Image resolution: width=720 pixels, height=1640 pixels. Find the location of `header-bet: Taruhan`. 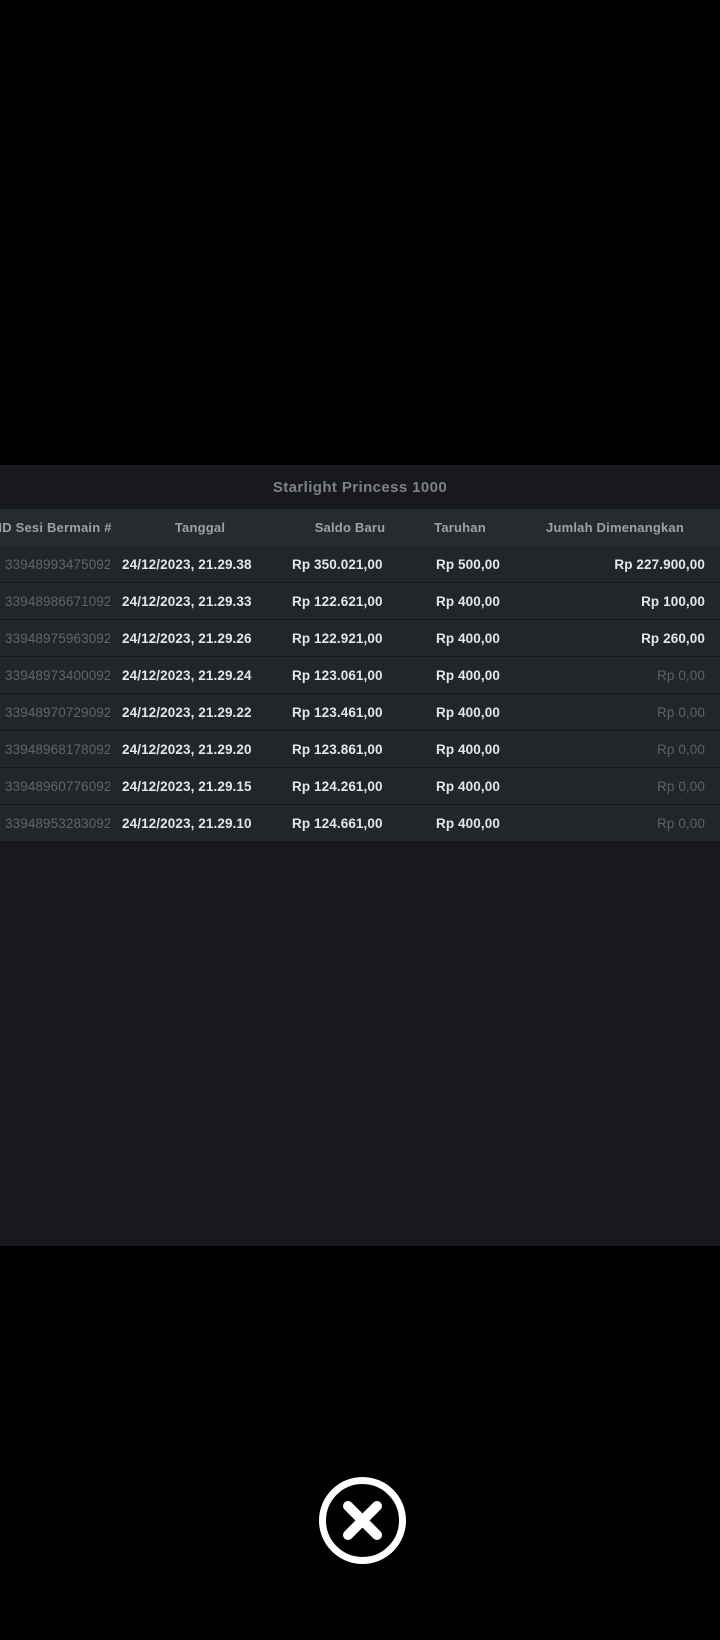

header-bet: Taruhan is located at coordinates (460, 527).